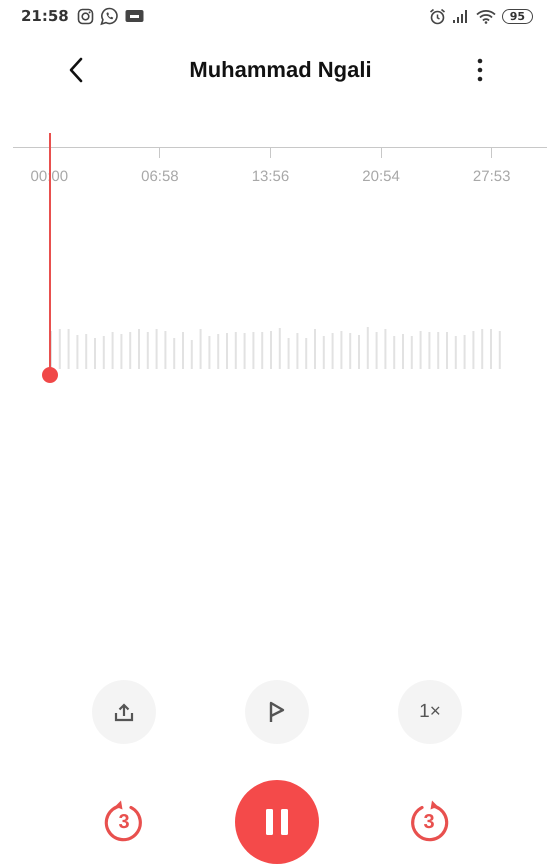 The height and width of the screenshot is (867, 547). Describe the element at coordinates (479, 70) in the screenshot. I see `more-icon` at that location.